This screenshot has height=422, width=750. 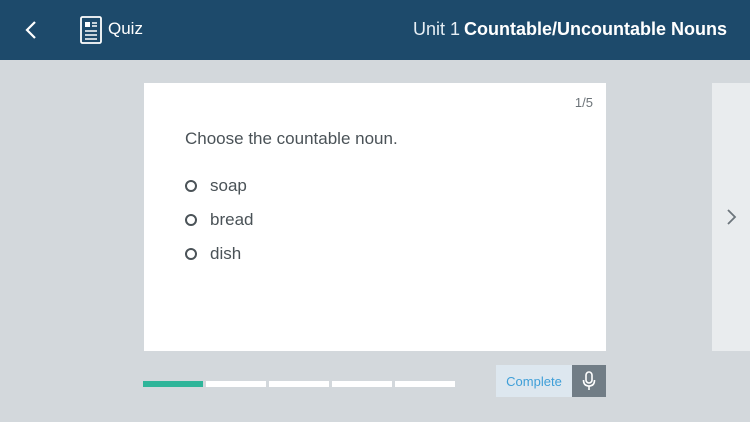 What do you see at coordinates (534, 381) in the screenshot?
I see `complete-button: Complete` at bounding box center [534, 381].